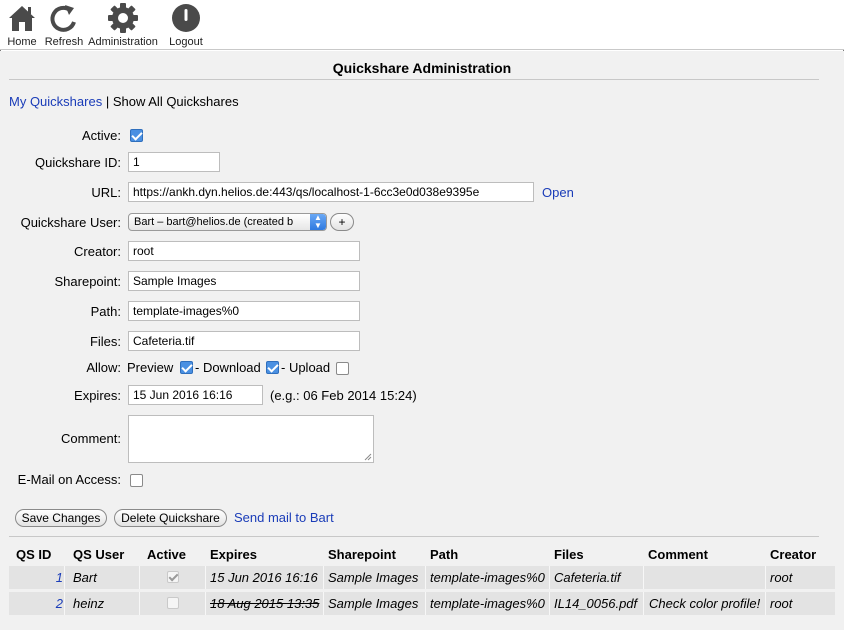 The image size is (844, 630). Describe the element at coordinates (59, 577) in the screenshot. I see `row-id-link: 1` at that location.